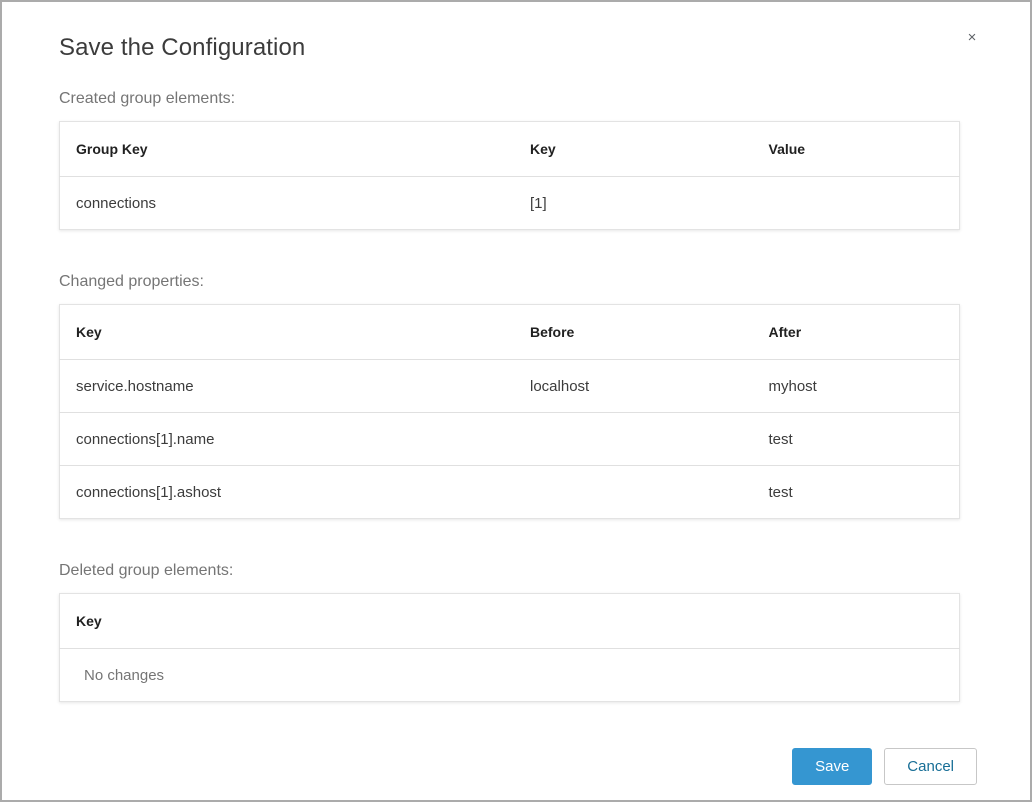 The height and width of the screenshot is (802, 1032). Describe the element at coordinates (972, 38) in the screenshot. I see `close-icon: ×` at that location.